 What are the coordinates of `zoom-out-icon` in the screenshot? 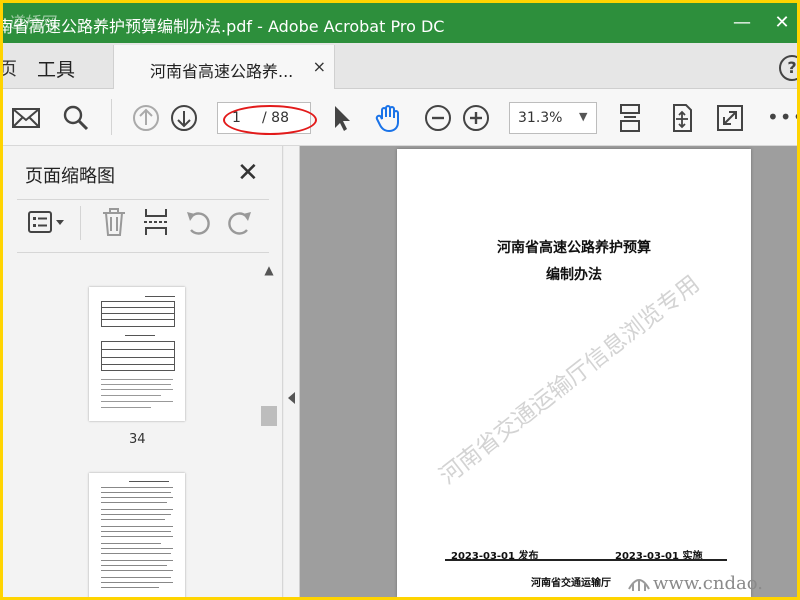 It's located at (438, 118).